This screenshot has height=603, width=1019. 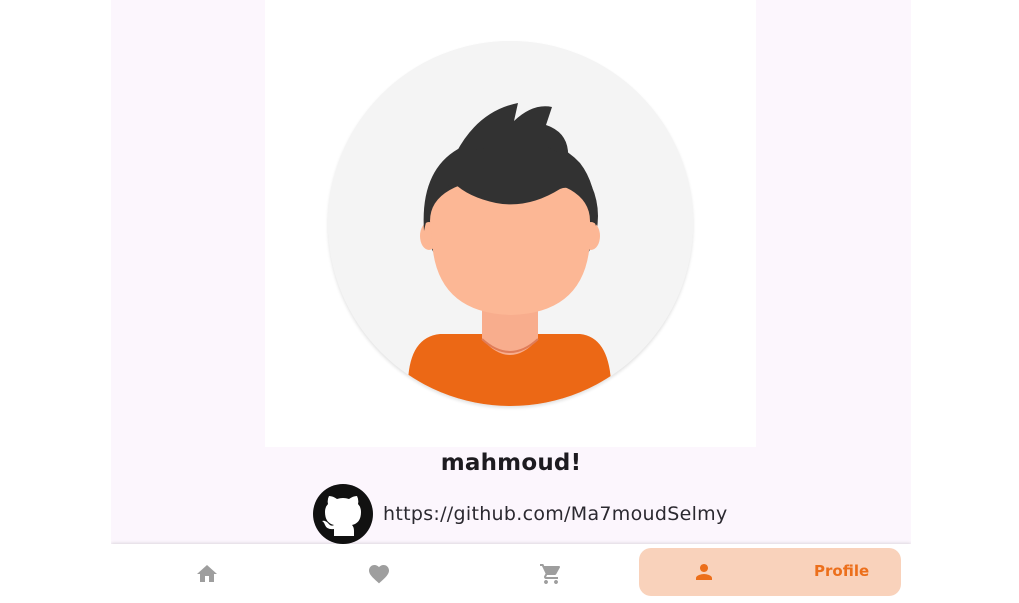 I want to click on cart-icon, so click(x=550, y=573).